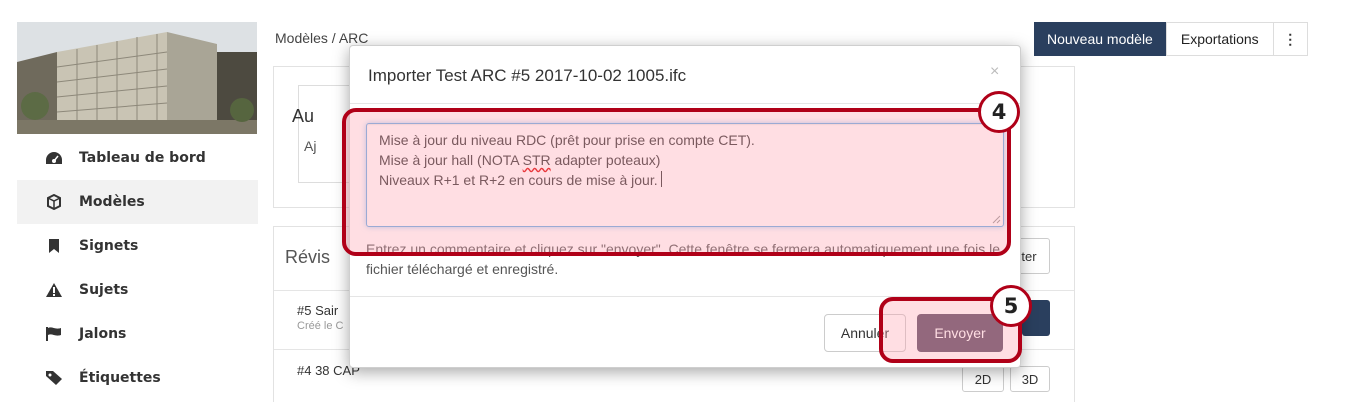  I want to click on step-badge-5: 5, so click(1011, 306).